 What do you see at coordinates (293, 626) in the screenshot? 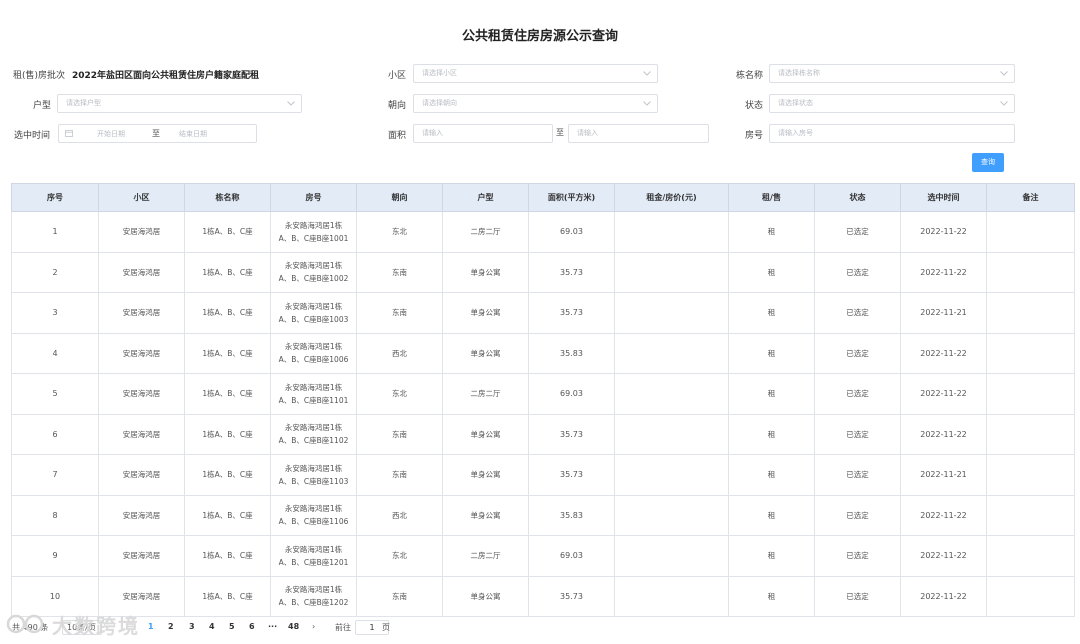
I see `page-last: 48` at bounding box center [293, 626].